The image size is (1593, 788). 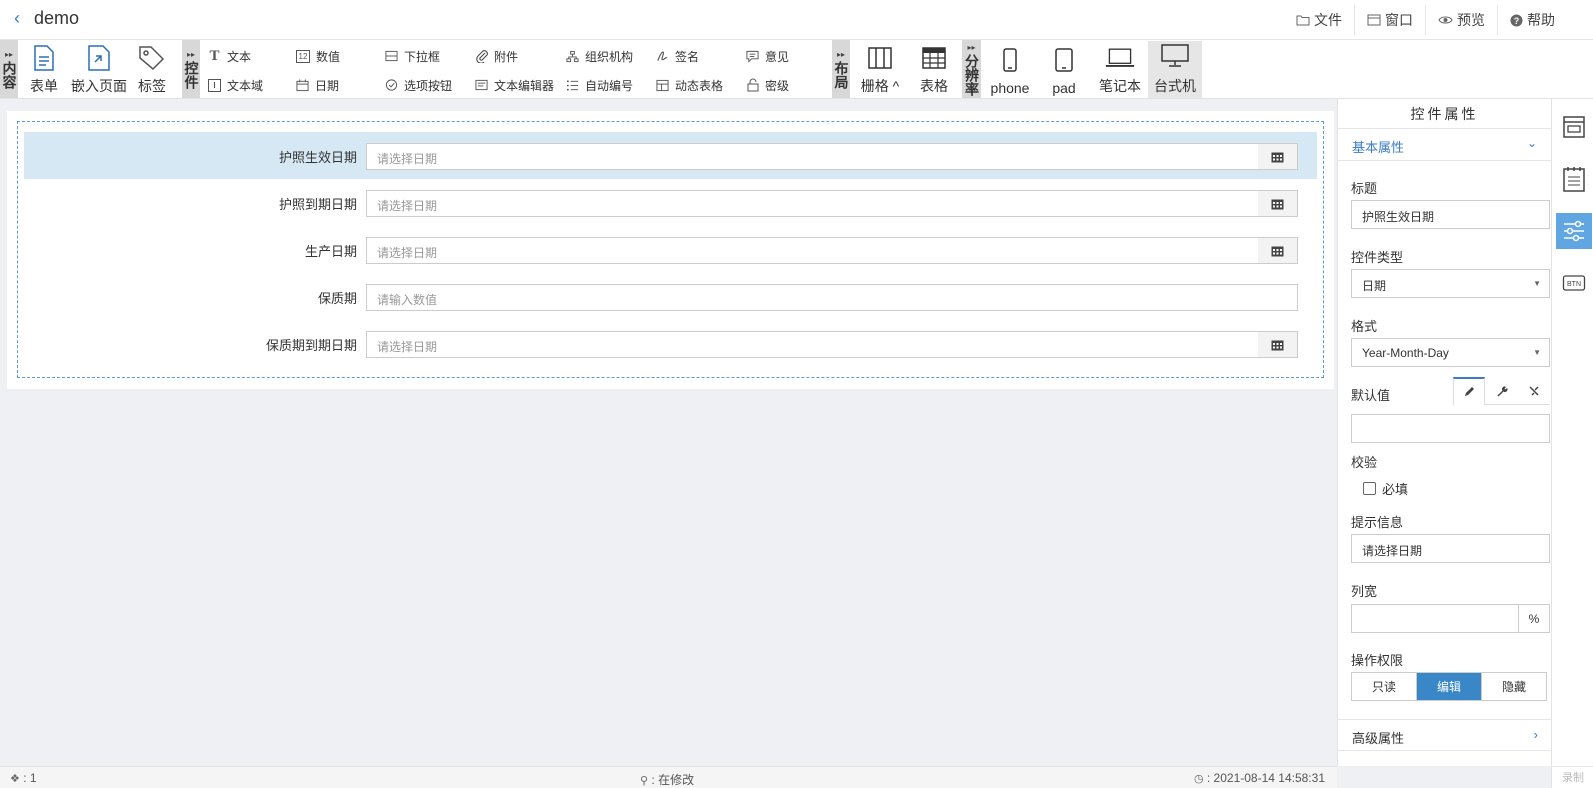 I want to click on help-menu: ? 帮助, so click(x=1532, y=20).